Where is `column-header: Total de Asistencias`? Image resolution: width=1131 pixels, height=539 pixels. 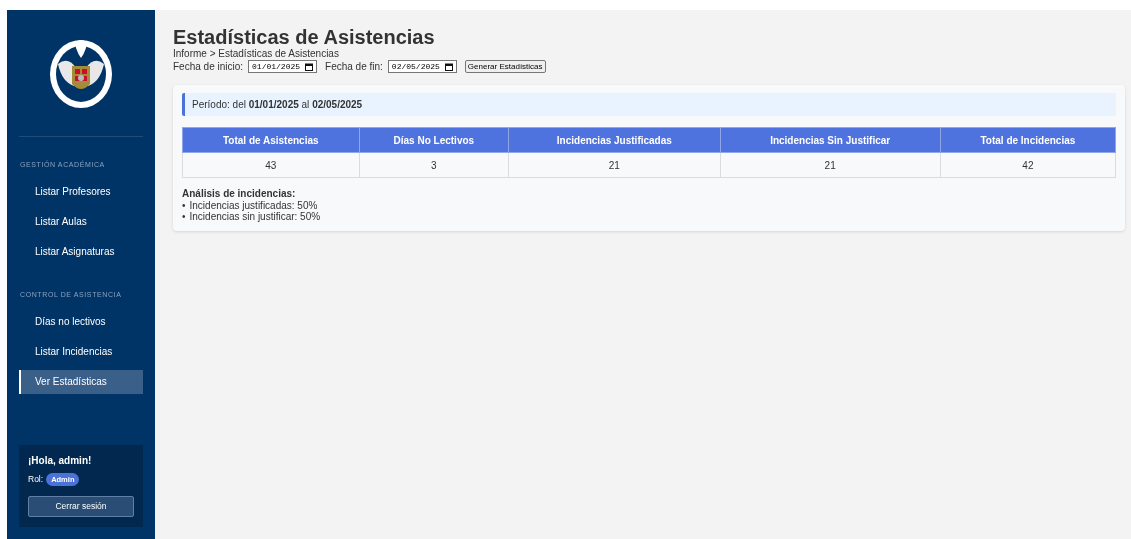 column-header: Total de Asistencias is located at coordinates (270, 140).